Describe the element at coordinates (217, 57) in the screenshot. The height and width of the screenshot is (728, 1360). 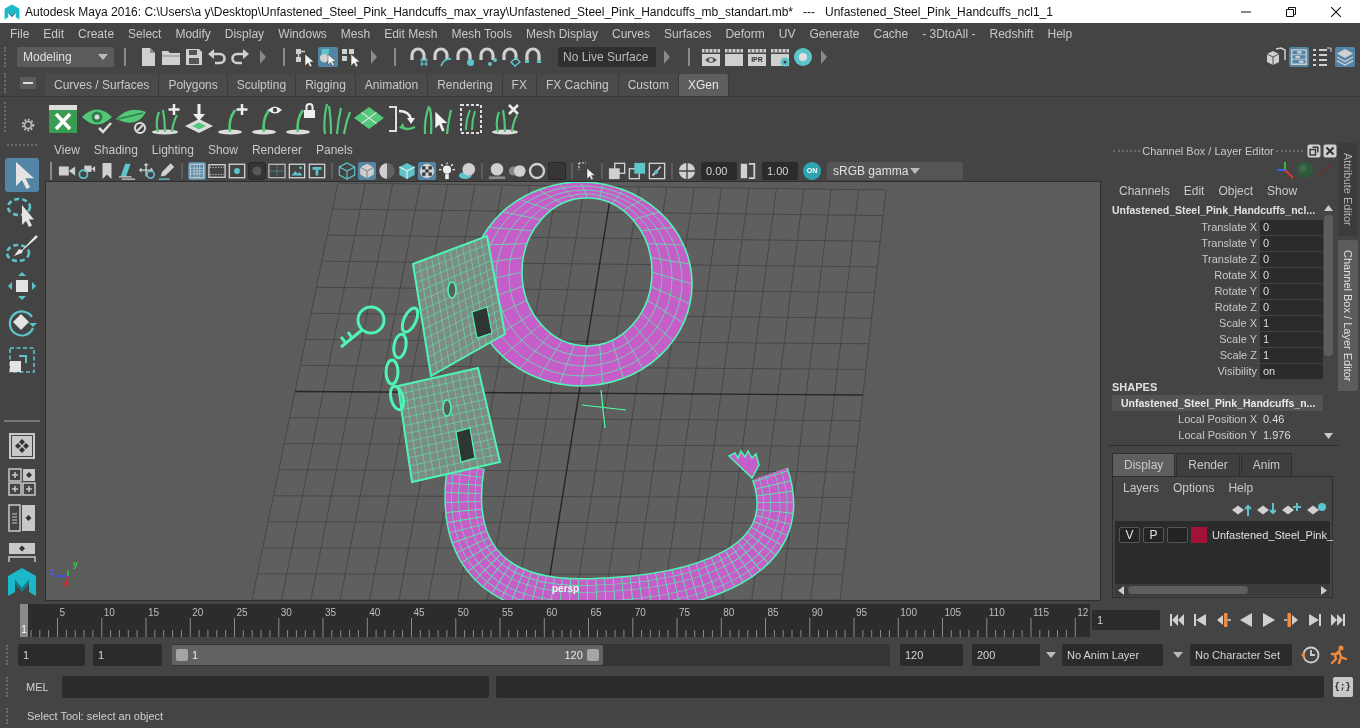
I see `undo-icon` at that location.